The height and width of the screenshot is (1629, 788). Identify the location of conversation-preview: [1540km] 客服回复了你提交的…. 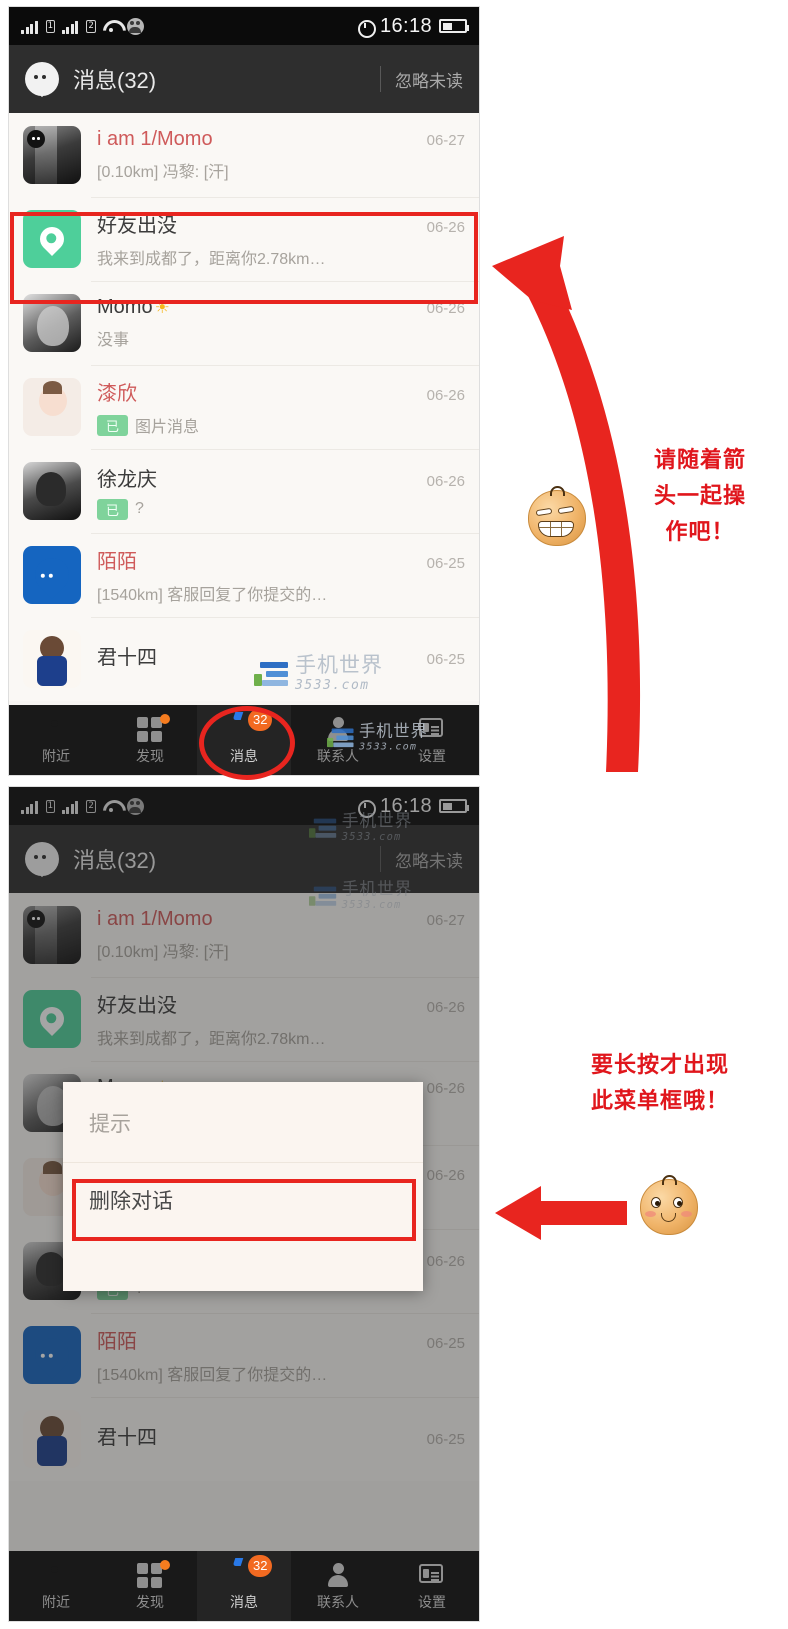
(212, 1375).